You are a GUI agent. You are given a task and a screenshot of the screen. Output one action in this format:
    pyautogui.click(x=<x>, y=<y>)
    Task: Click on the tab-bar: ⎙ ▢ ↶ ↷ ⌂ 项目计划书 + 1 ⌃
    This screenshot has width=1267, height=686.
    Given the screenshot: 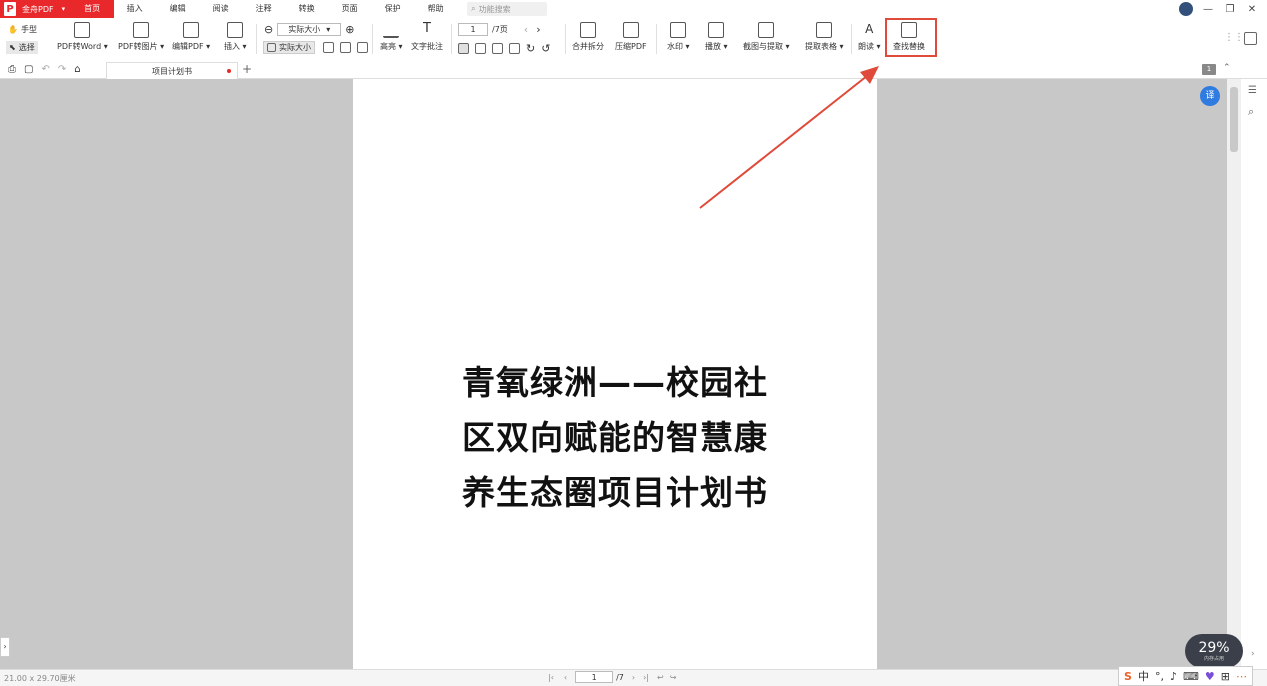 What is the action you would take?
    pyautogui.click(x=633, y=69)
    